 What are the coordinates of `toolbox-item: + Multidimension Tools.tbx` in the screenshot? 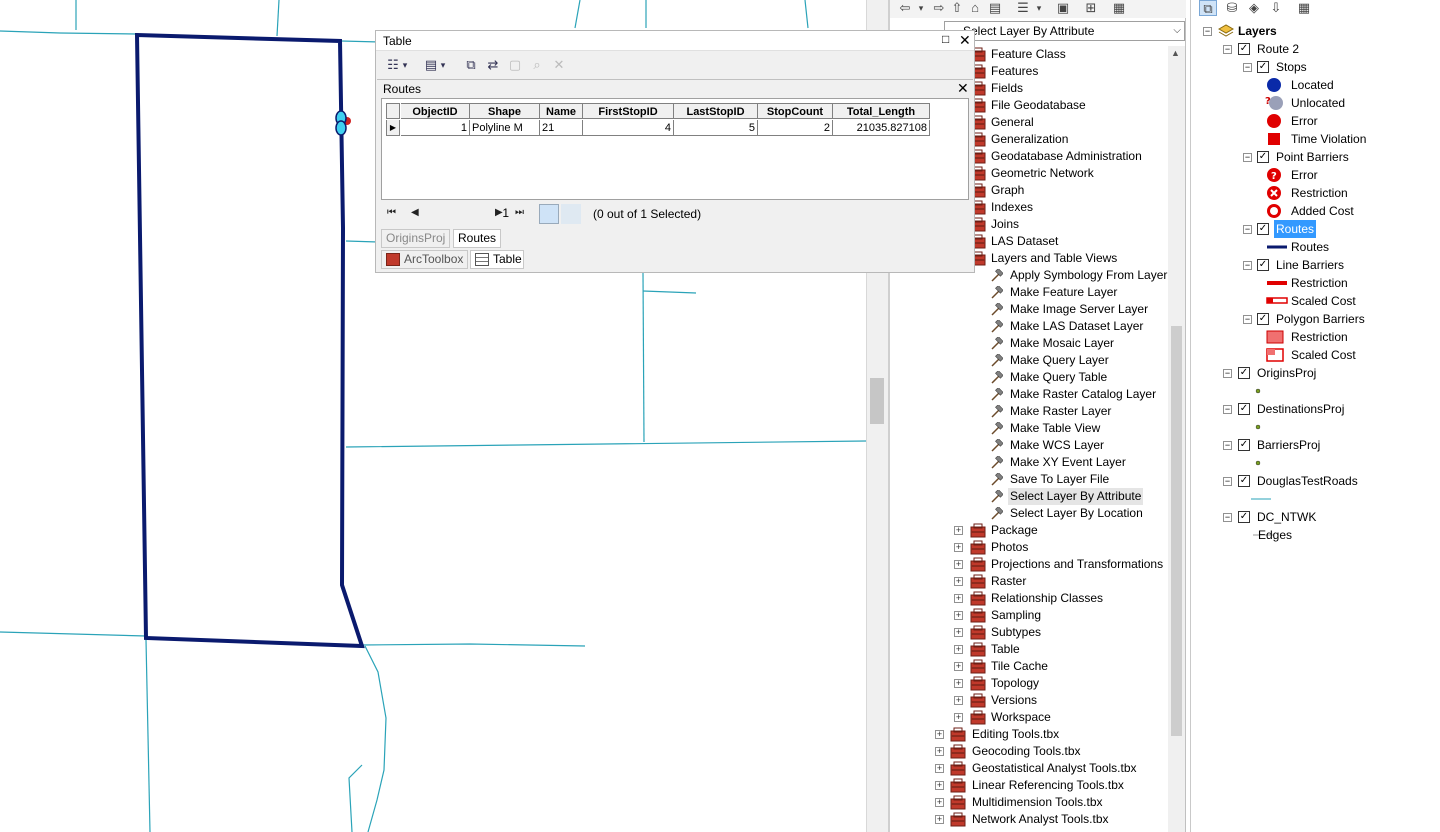 It's located at (1029, 802).